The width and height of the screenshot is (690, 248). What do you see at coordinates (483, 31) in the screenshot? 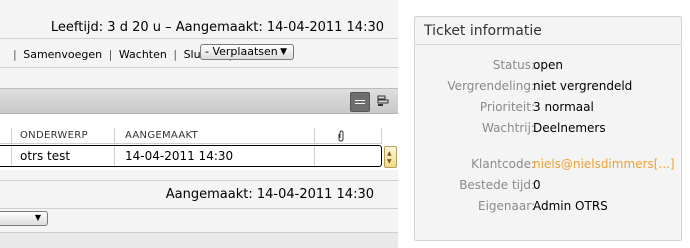
I see `ticket-info-title: Ticket informatie` at bounding box center [483, 31].